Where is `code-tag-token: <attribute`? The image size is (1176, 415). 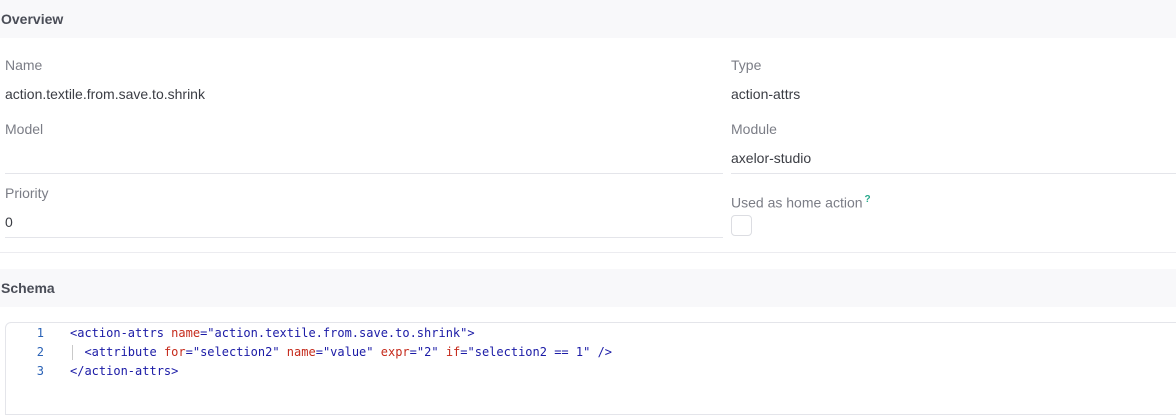 code-tag-token: <attribute is located at coordinates (120, 352).